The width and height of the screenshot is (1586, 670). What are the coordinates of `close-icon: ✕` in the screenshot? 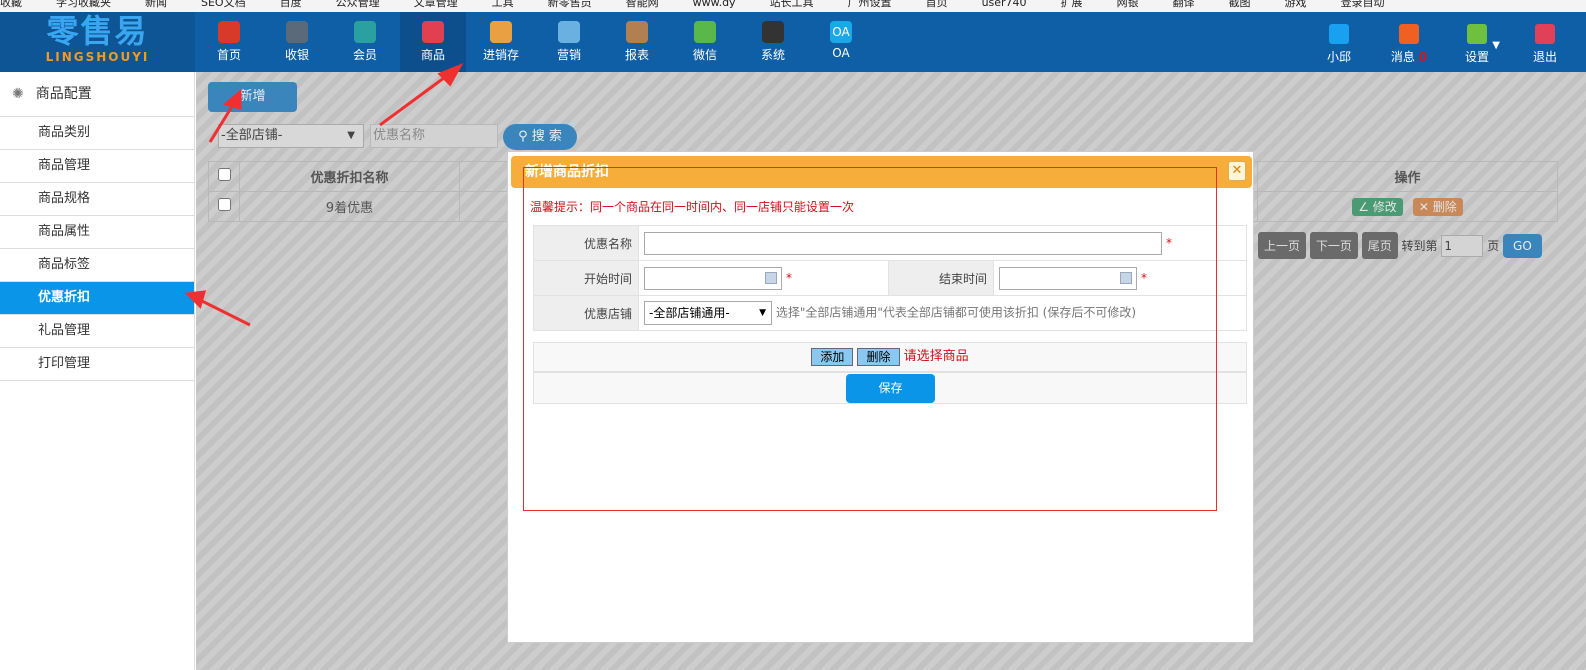 It's located at (1237, 171).